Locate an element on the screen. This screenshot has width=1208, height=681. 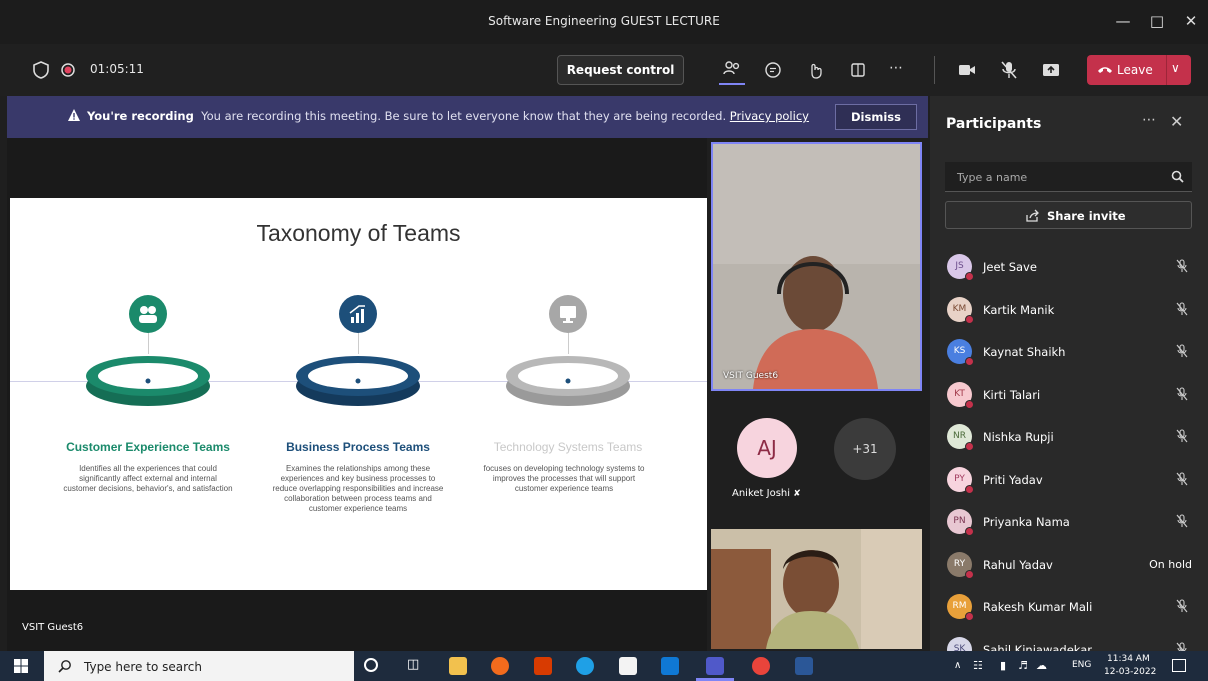
windows-start-icon is located at coordinates (21, 666).